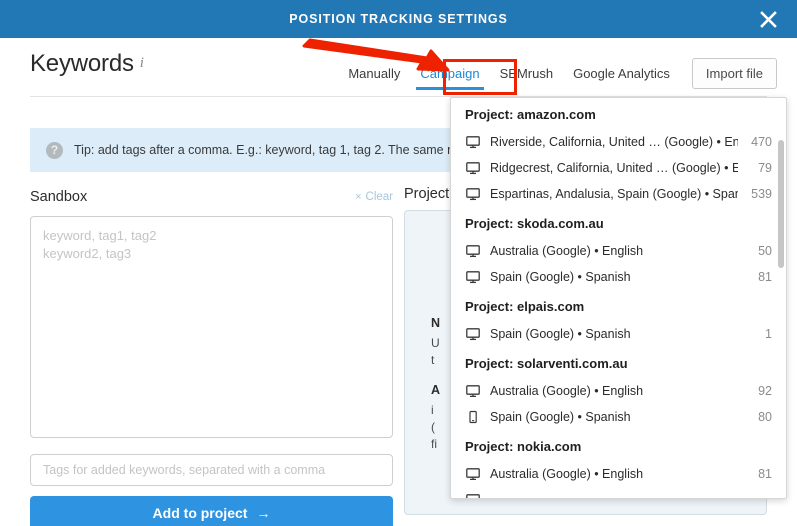 The height and width of the screenshot is (526, 797). What do you see at coordinates (768, 334) in the screenshot?
I see `campaign-row-count: 1` at bounding box center [768, 334].